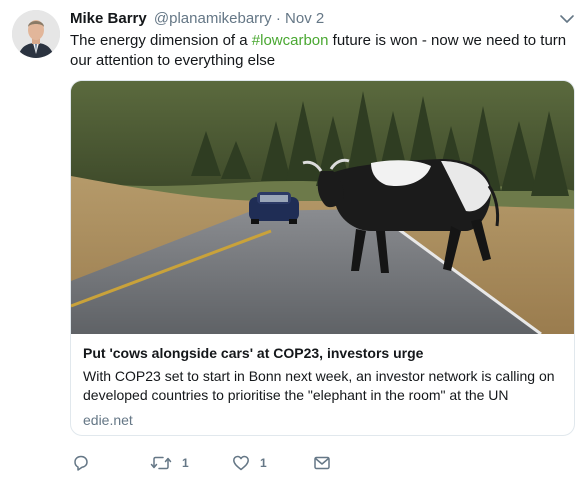  What do you see at coordinates (290, 40) in the screenshot?
I see `hashtag-link: #lowcarbon` at bounding box center [290, 40].